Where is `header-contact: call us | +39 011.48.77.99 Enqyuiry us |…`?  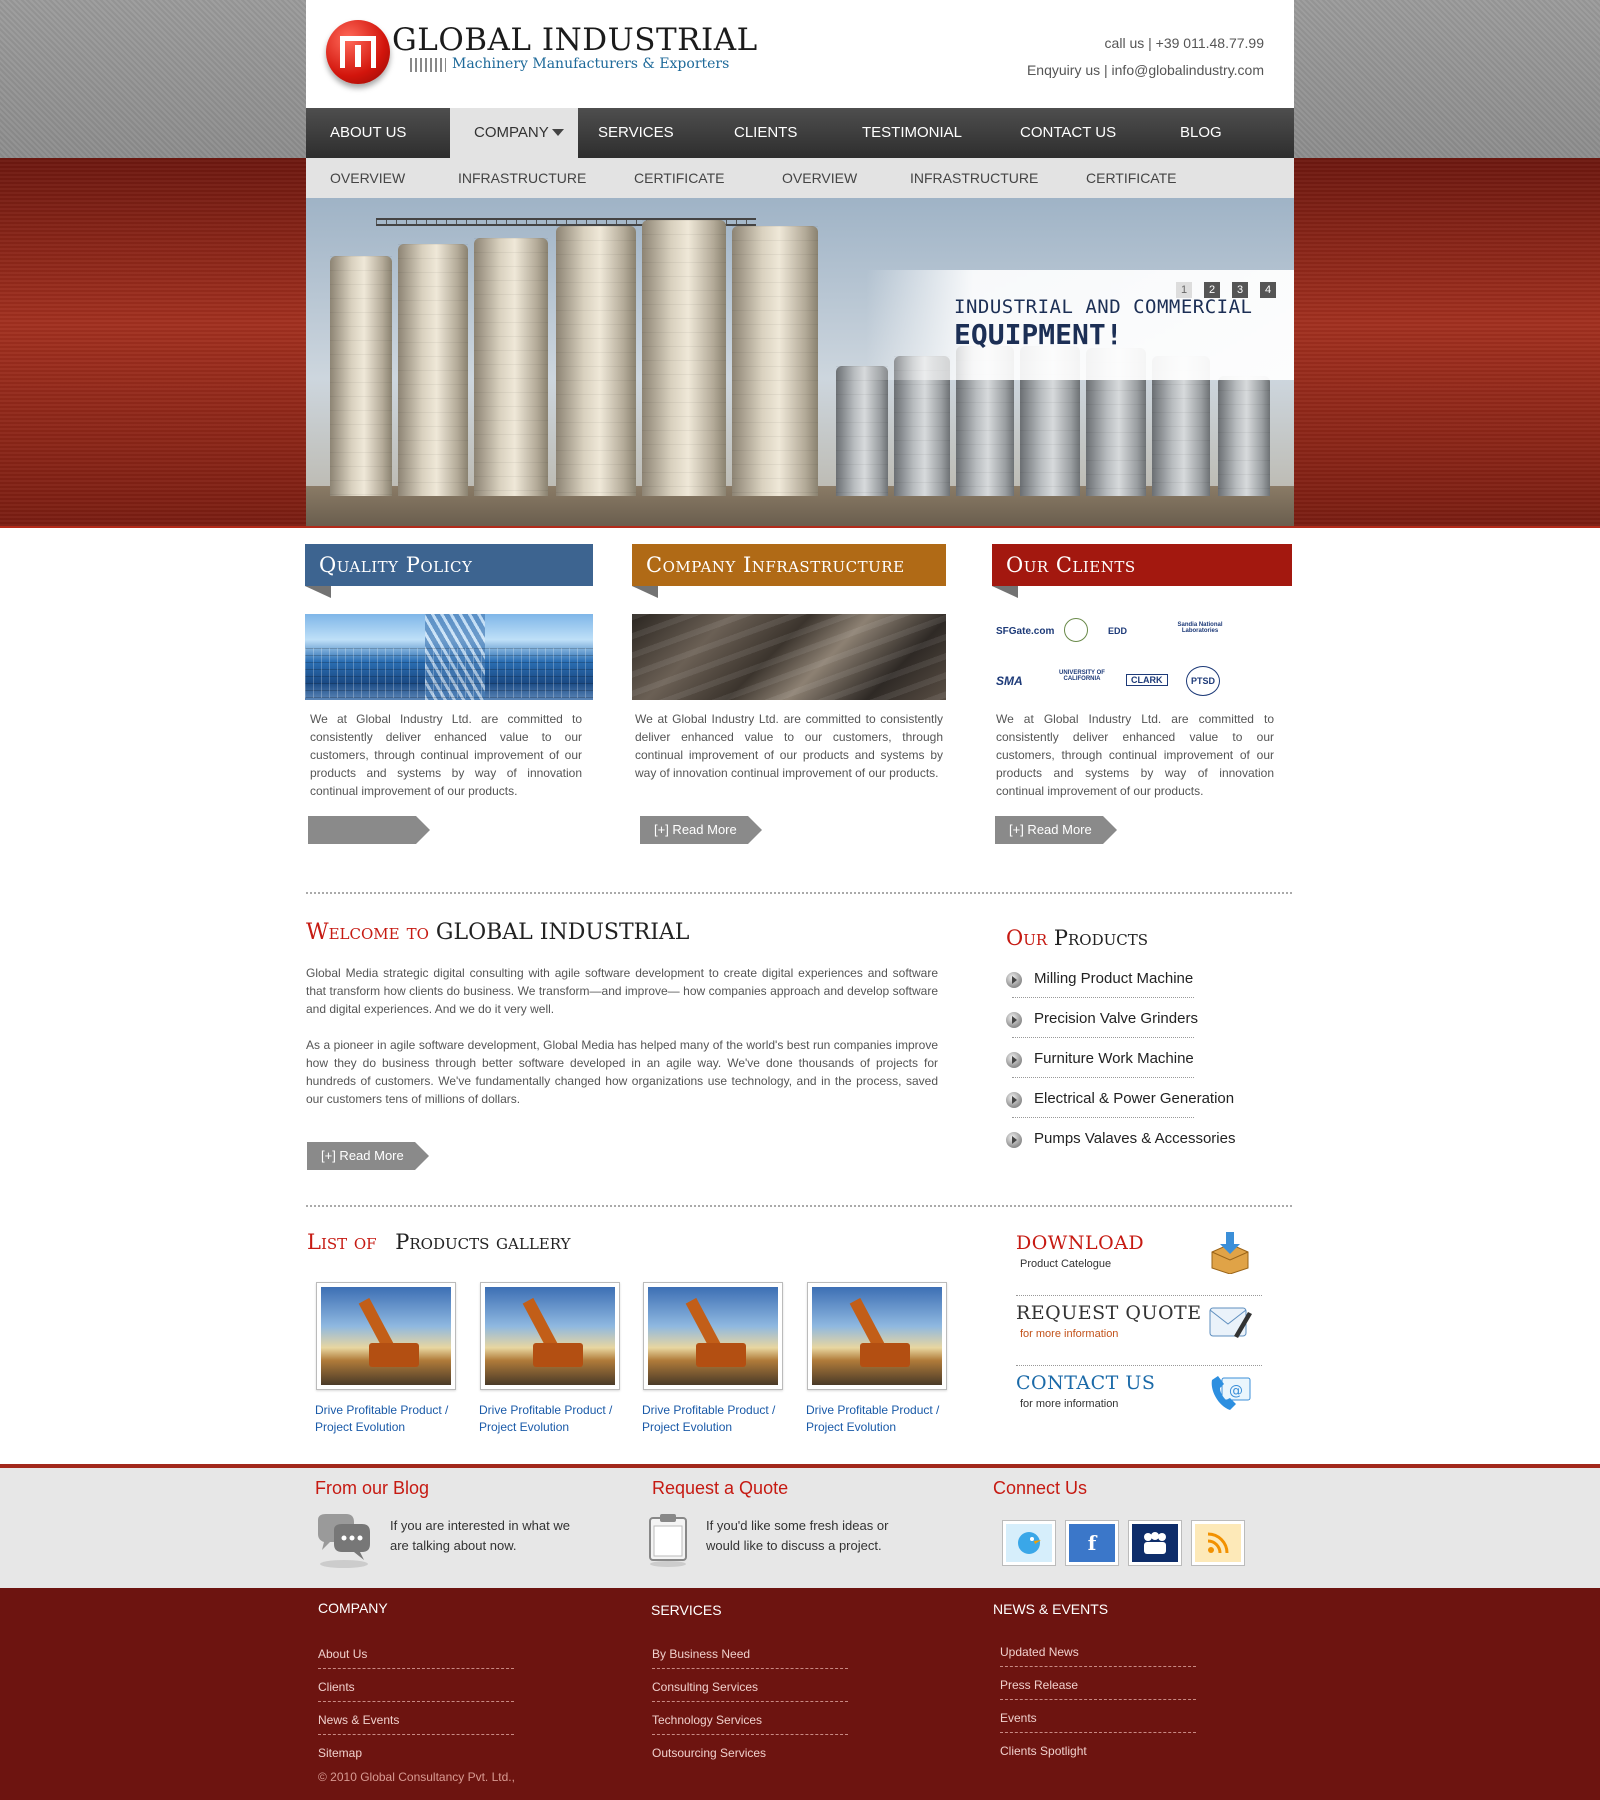 header-contact: call us | +39 011.48.77.99 Enqyuiry us |… is located at coordinates (1145, 57).